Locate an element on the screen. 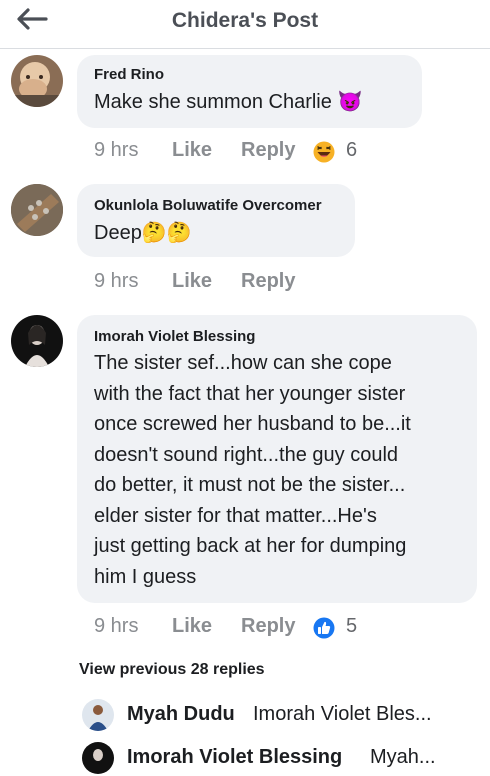 The height and width of the screenshot is (776, 490). thinking-emoji: 🤔🤔 is located at coordinates (166, 233).